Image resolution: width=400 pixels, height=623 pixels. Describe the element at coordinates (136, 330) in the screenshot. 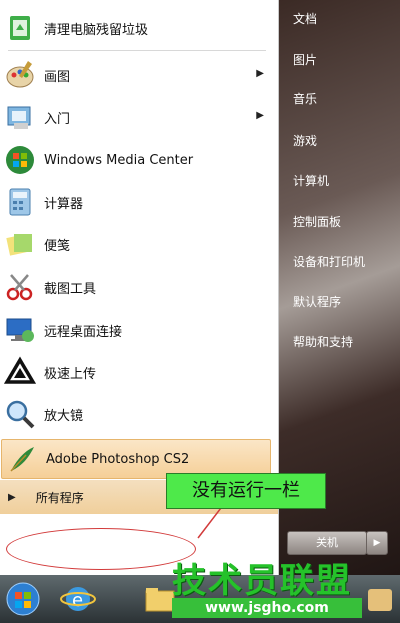

I see `program-item-remote-desktop: 远程桌面连接` at that location.